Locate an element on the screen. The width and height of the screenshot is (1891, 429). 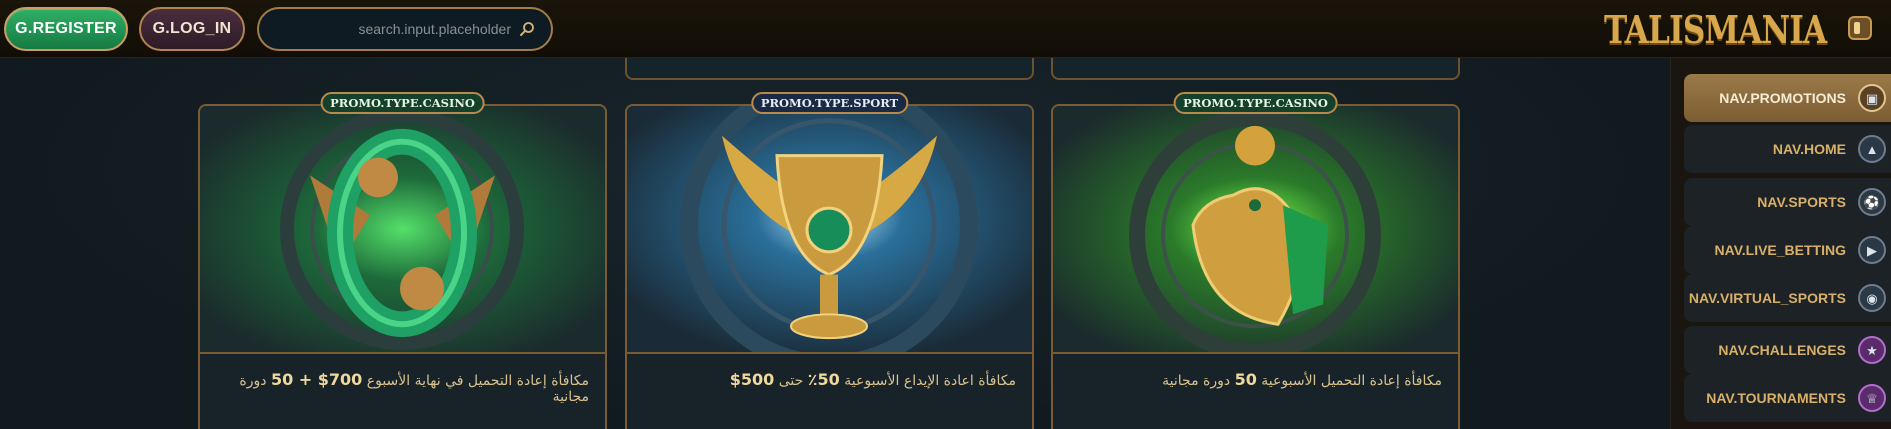
promo-image-serpent is located at coordinates (402, 230).